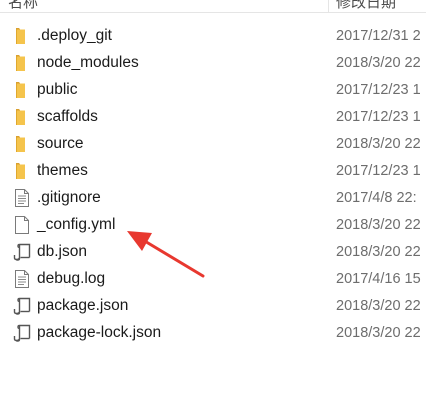 The height and width of the screenshot is (410, 426). What do you see at coordinates (213, 36) in the screenshot?
I see `file-row: .deploy_git 2017/12/31 2` at bounding box center [213, 36].